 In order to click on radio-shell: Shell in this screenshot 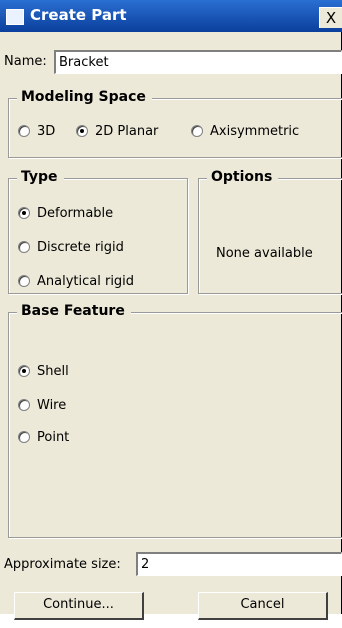, I will do `click(43, 371)`.